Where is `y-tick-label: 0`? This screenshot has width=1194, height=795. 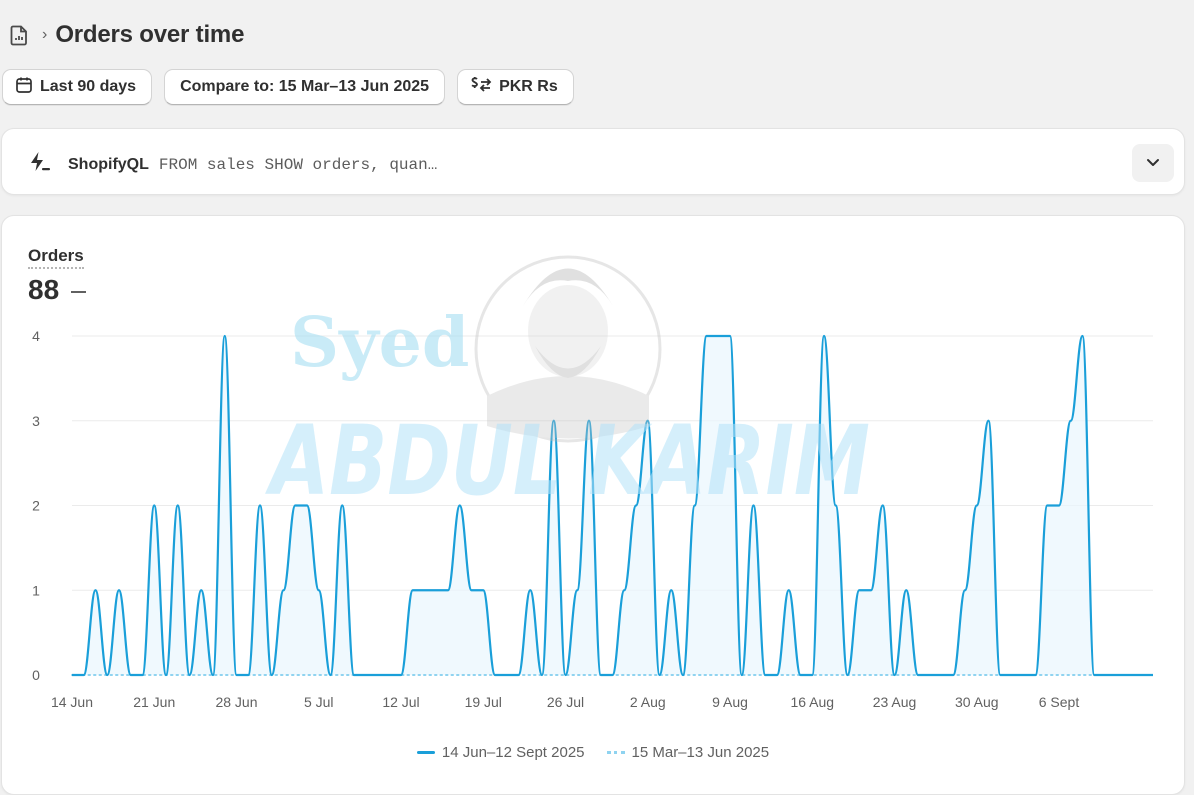 y-tick-label: 0 is located at coordinates (36, 675).